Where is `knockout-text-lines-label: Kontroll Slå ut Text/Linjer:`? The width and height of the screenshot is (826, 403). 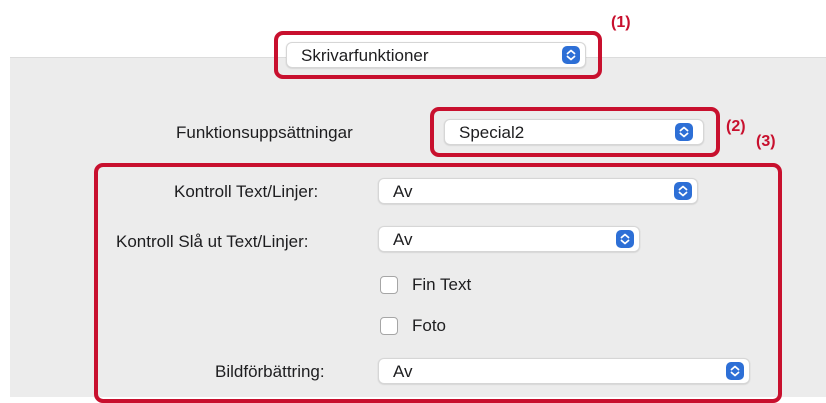
knockout-text-lines-label: Kontroll Slå ut Text/Linjer: is located at coordinates (212, 241).